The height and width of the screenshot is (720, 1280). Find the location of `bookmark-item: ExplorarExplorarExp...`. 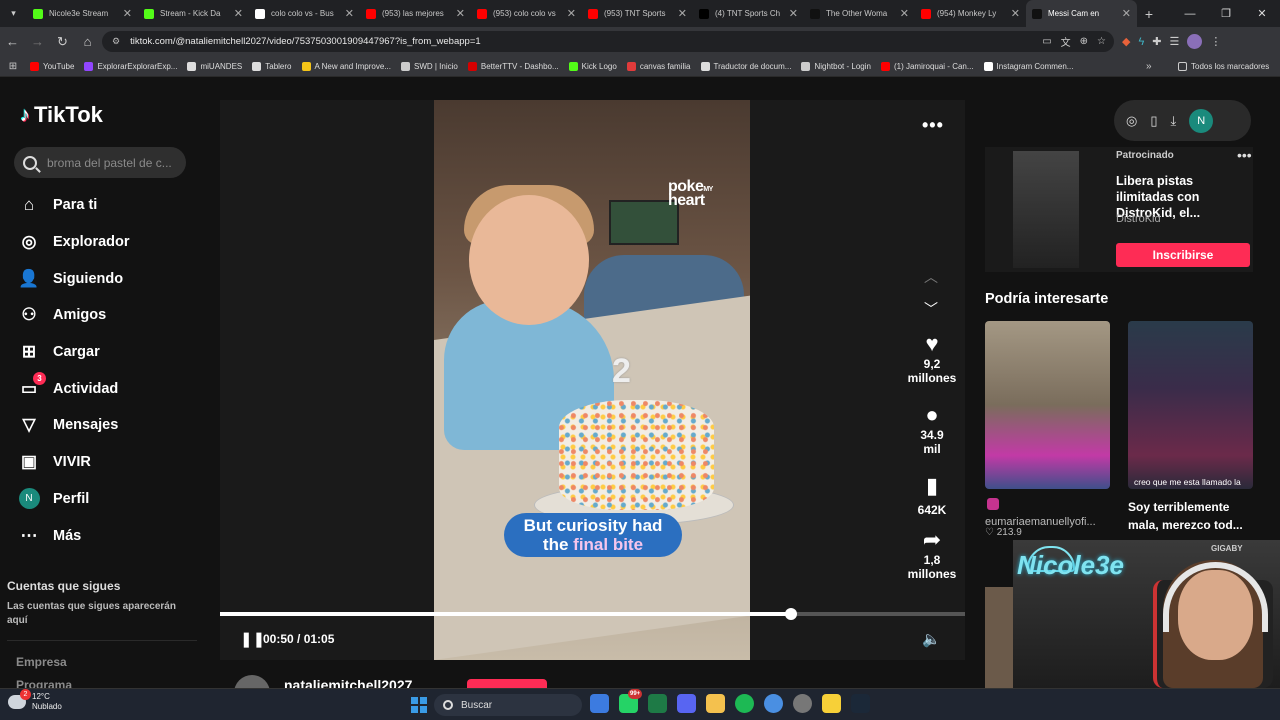

bookmark-item: ExplorarExplorarExp... is located at coordinates (130, 66).